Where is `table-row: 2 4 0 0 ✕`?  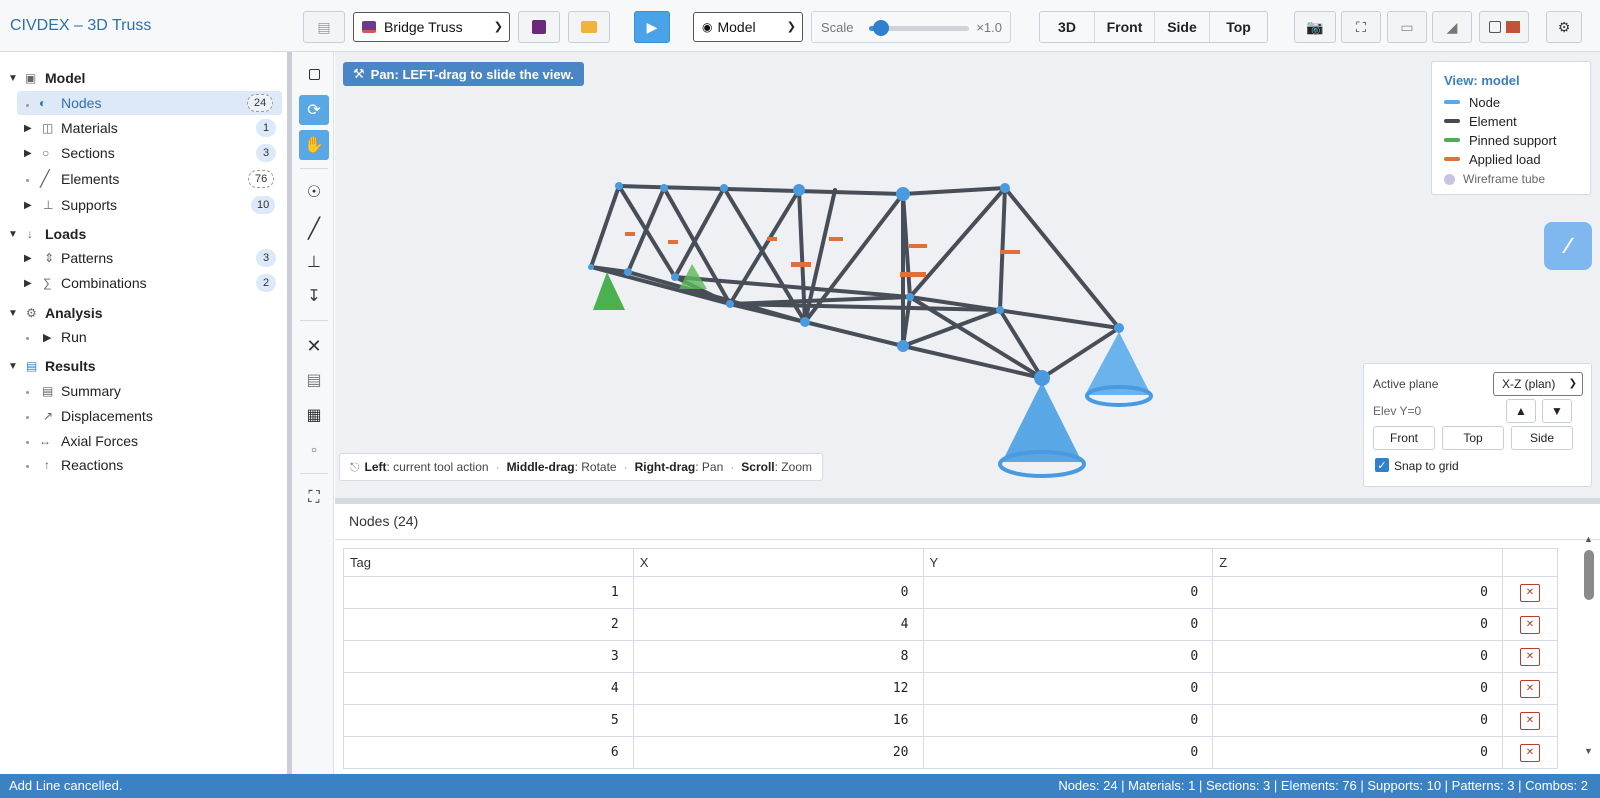
table-row: 2 4 0 0 ✕ is located at coordinates (950, 624).